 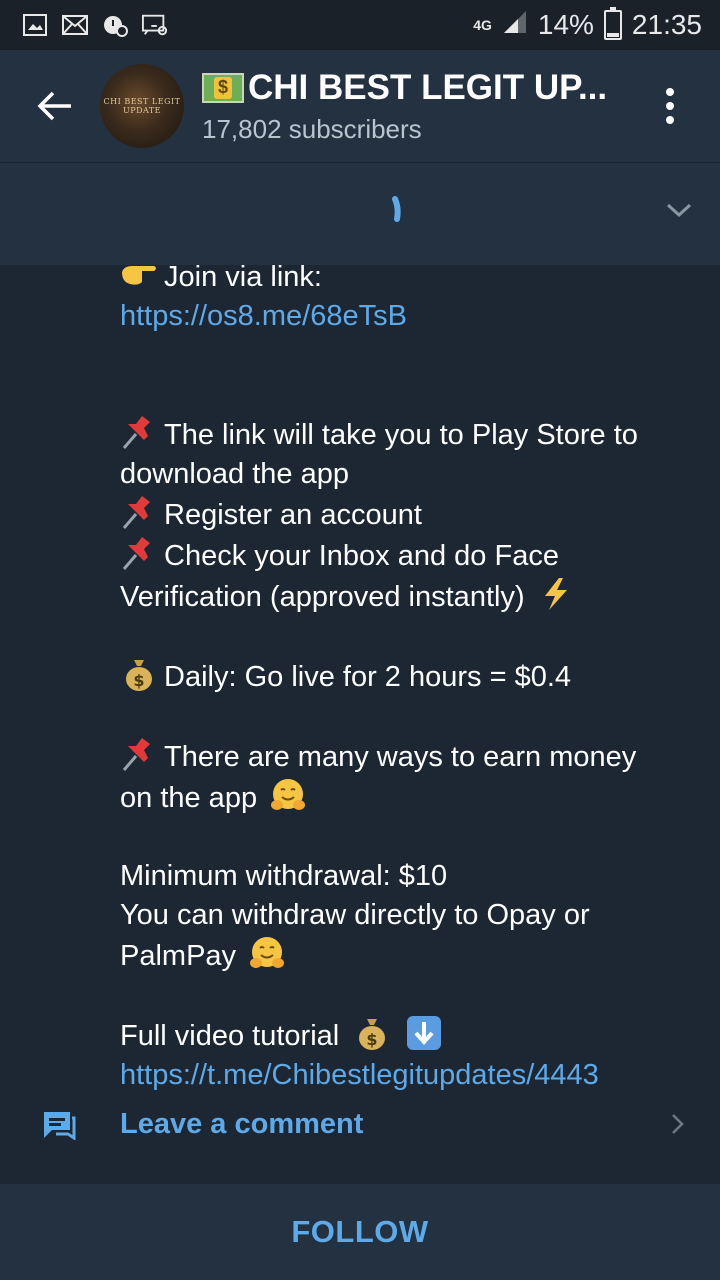 I want to click on withdraw-line-b: PalmPay, so click(x=410, y=955).